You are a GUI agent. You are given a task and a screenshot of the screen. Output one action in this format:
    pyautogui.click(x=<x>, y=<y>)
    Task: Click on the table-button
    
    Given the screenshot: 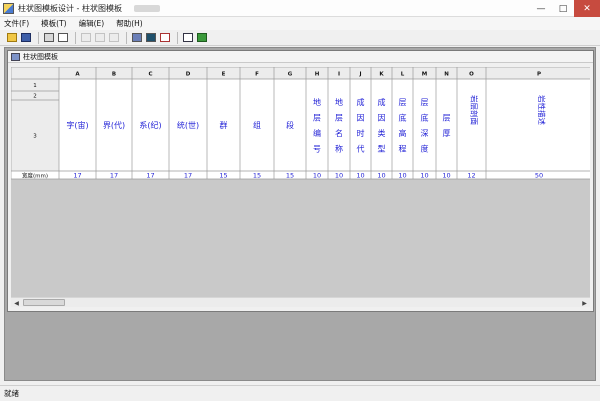 What is the action you would take?
    pyautogui.click(x=137, y=38)
    